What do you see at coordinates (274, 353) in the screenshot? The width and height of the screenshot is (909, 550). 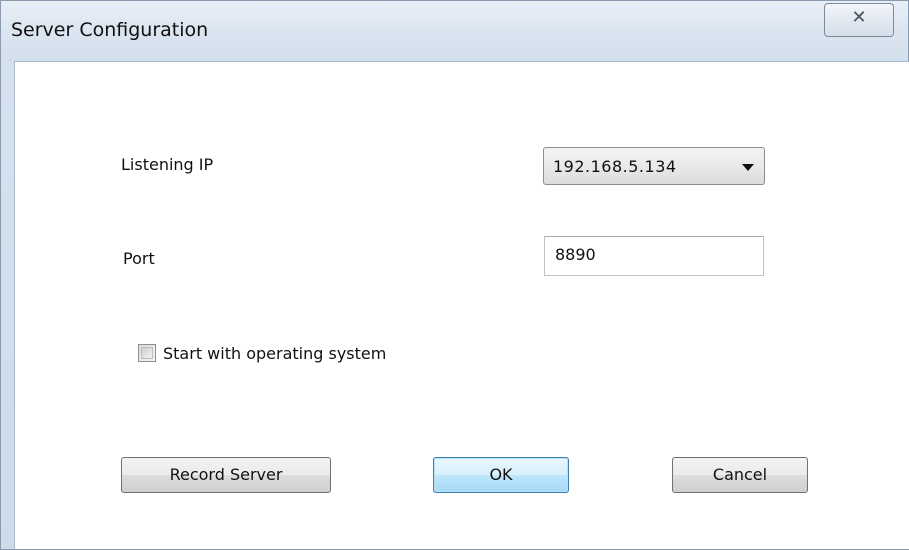 I see `start-with-os-label: Start with operating system` at bounding box center [274, 353].